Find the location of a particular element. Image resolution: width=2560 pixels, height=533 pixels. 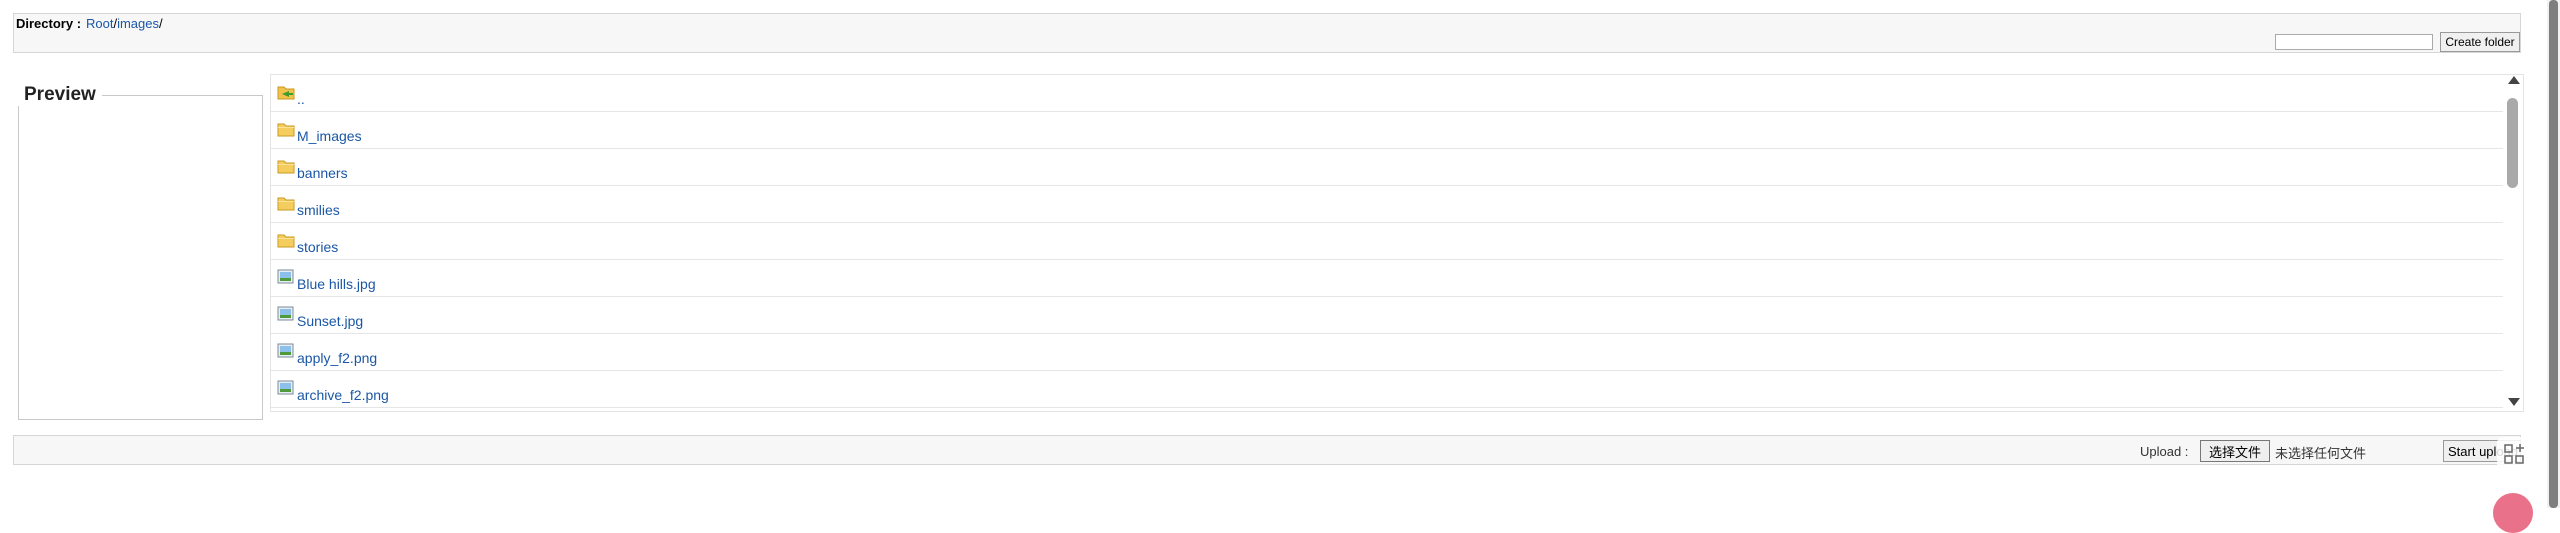

list-item-folder: stories is located at coordinates (1387, 241).